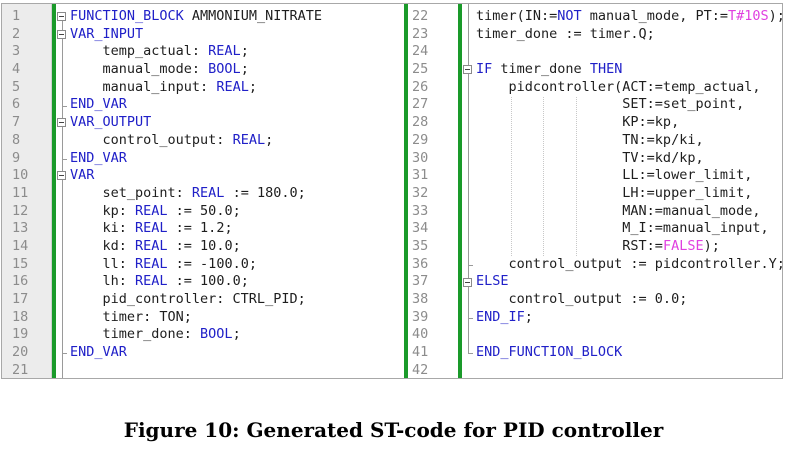  Describe the element at coordinates (16, 51) in the screenshot. I see `line-number: 3` at that location.